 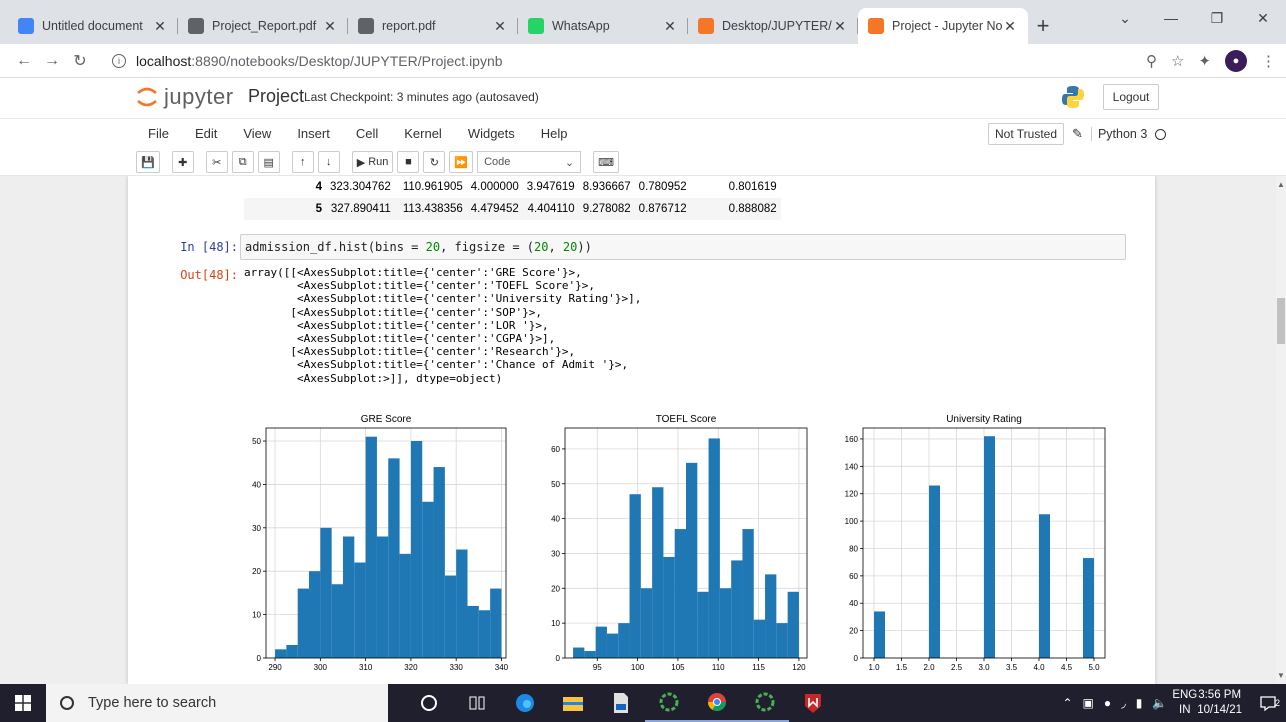 I want to click on clock: 3:56 PM 10/14/21, so click(x=1219, y=703).